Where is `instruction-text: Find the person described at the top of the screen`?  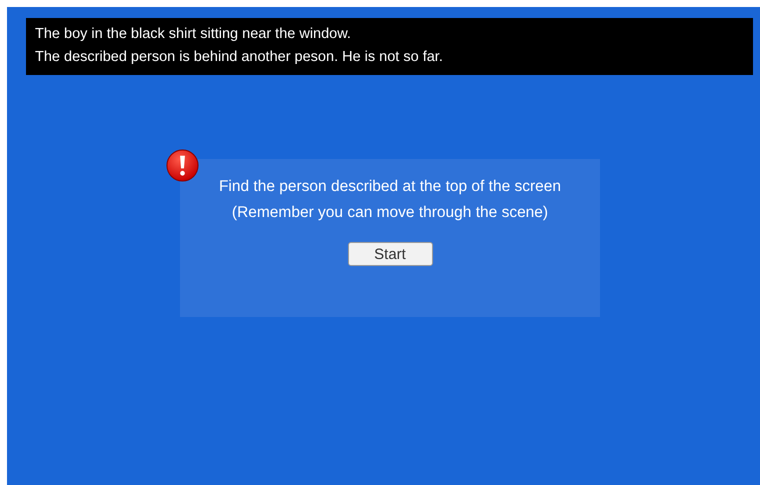
instruction-text: Find the person described at the top of the screen is located at coordinates (390, 187).